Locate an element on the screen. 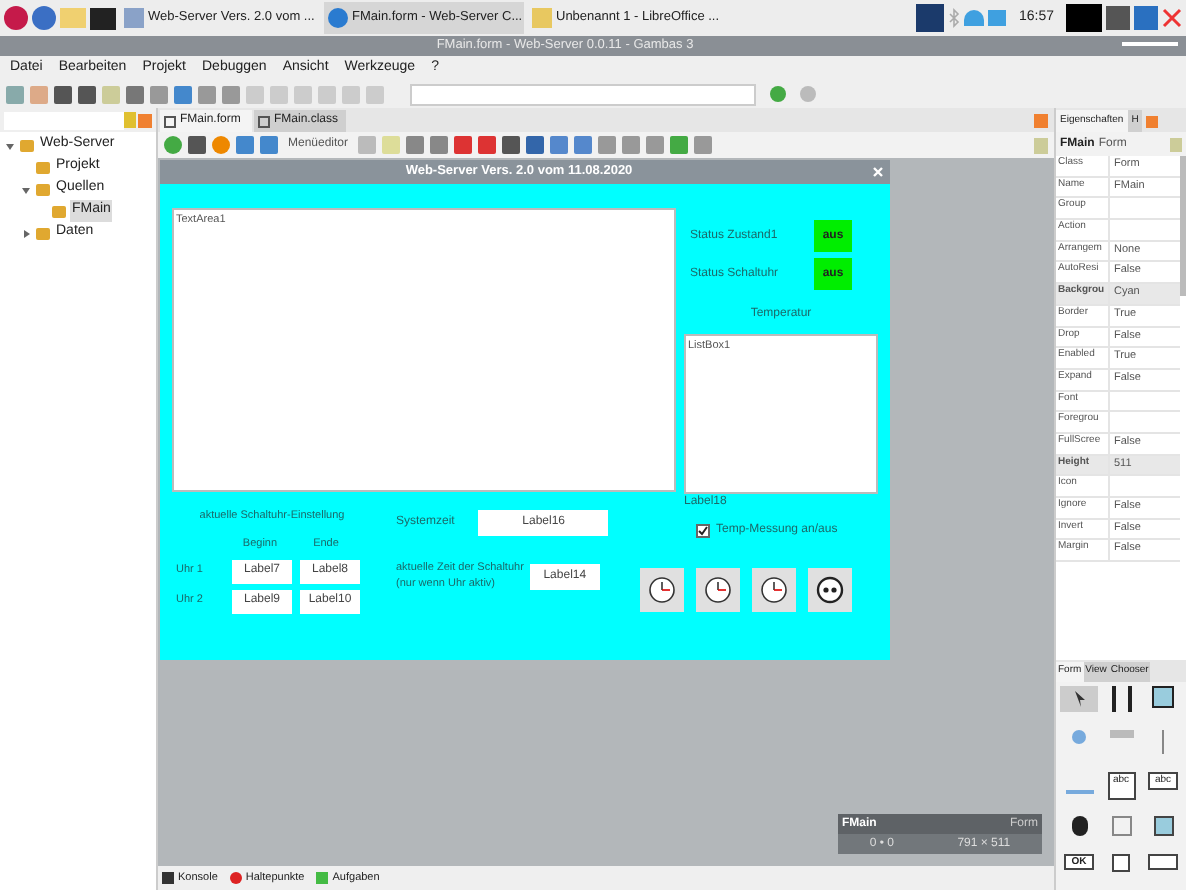 The height and width of the screenshot is (890, 1186). radio-icon is located at coordinates (1079, 736).